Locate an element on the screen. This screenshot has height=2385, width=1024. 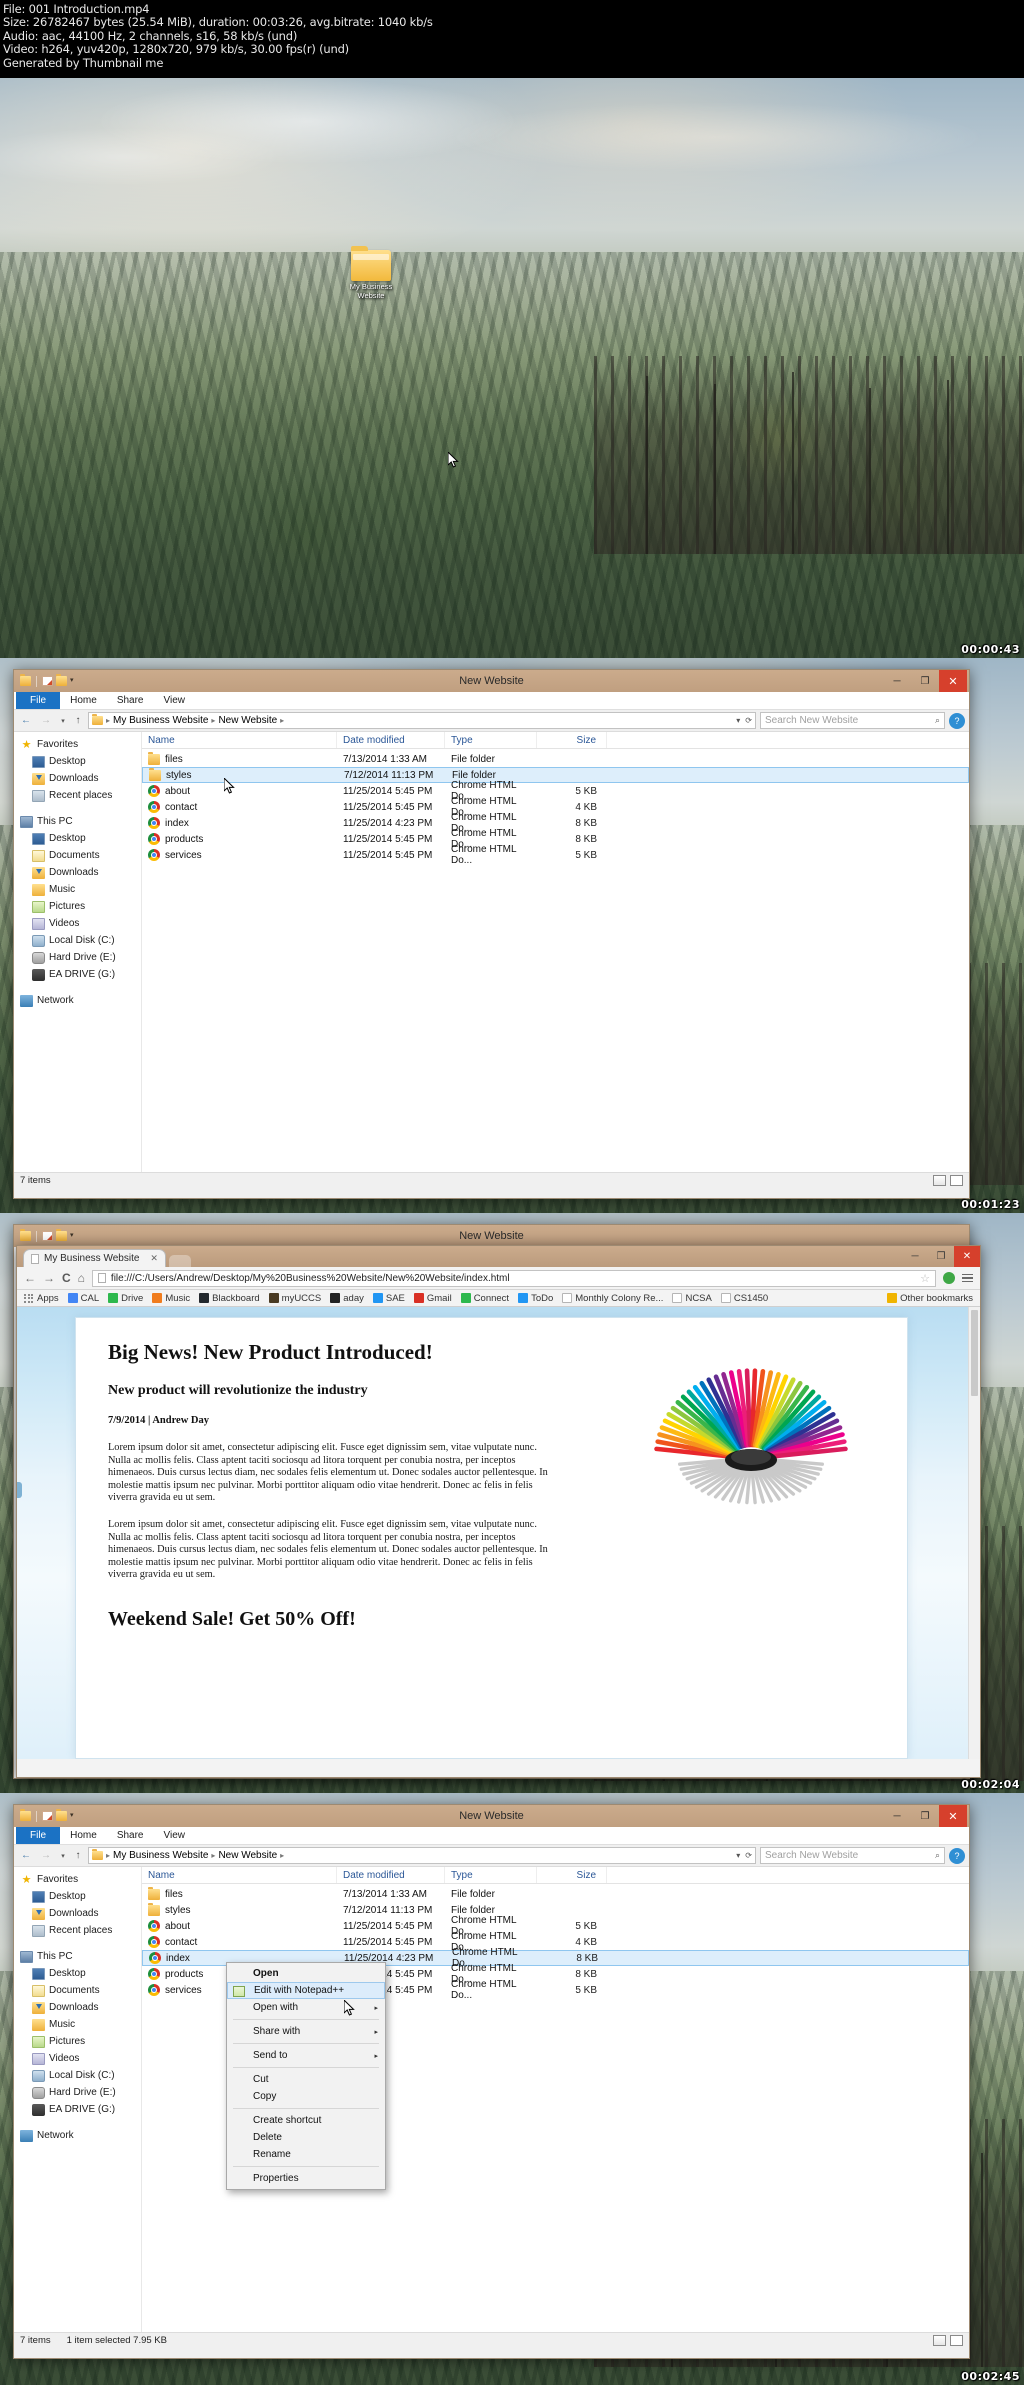
window-title-bar: ▾ New Website is located at coordinates (491, 1236).